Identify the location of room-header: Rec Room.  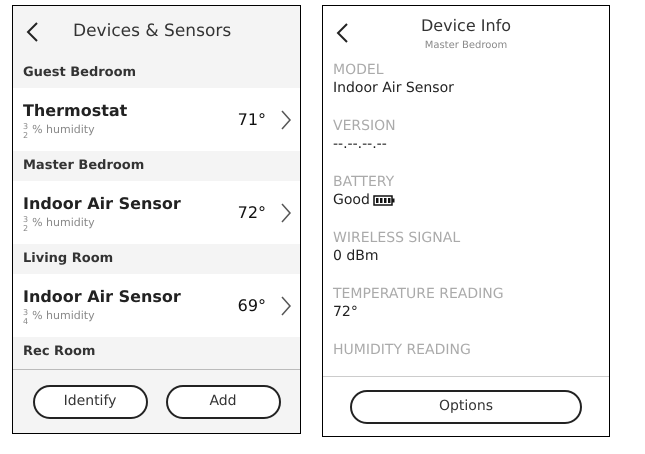
(59, 352).